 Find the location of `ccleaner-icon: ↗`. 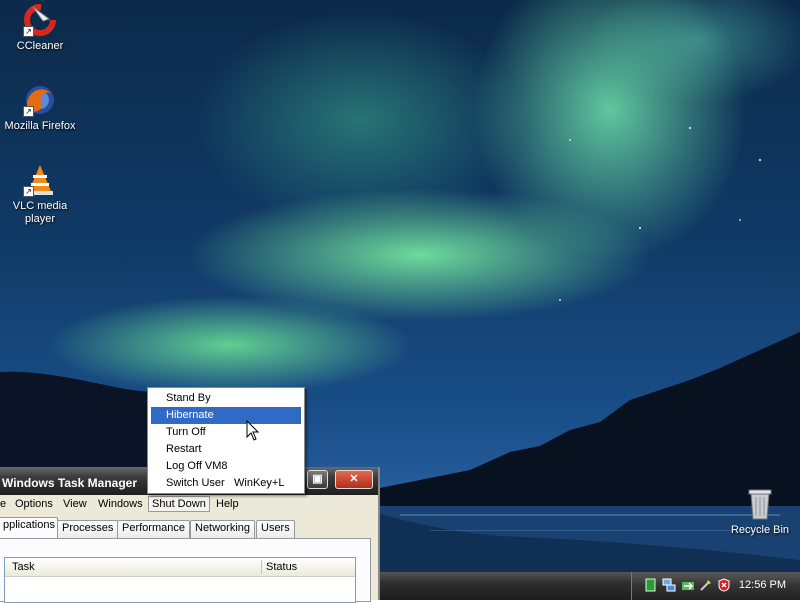

ccleaner-icon: ↗ is located at coordinates (40, 20).